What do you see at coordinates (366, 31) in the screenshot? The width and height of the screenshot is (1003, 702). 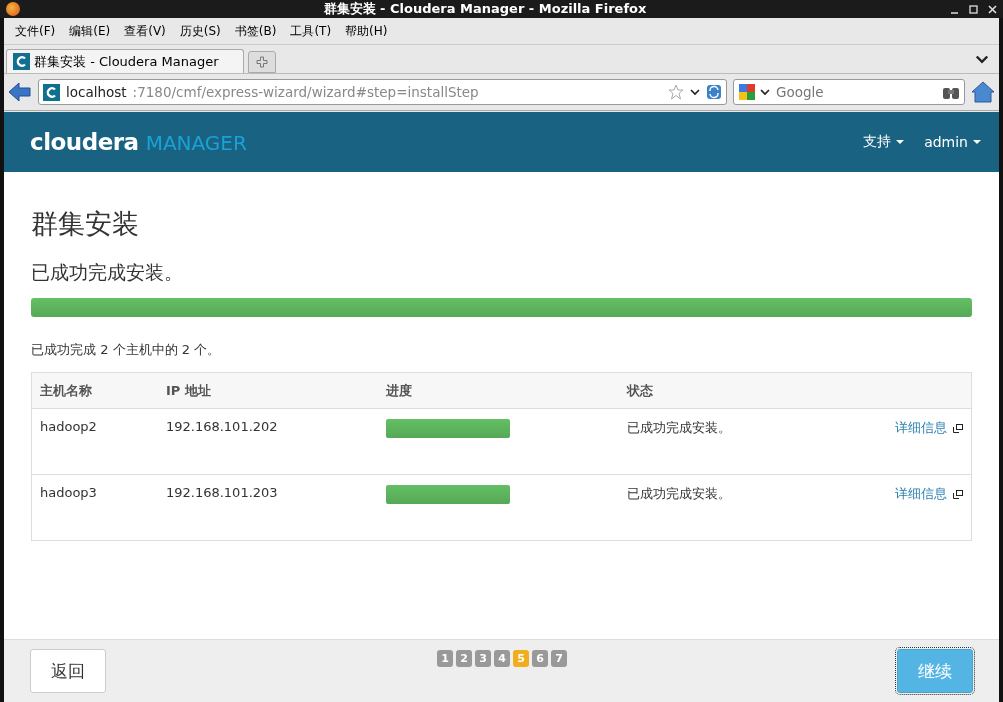 I see `menu-item: 帮助(H)` at bounding box center [366, 31].